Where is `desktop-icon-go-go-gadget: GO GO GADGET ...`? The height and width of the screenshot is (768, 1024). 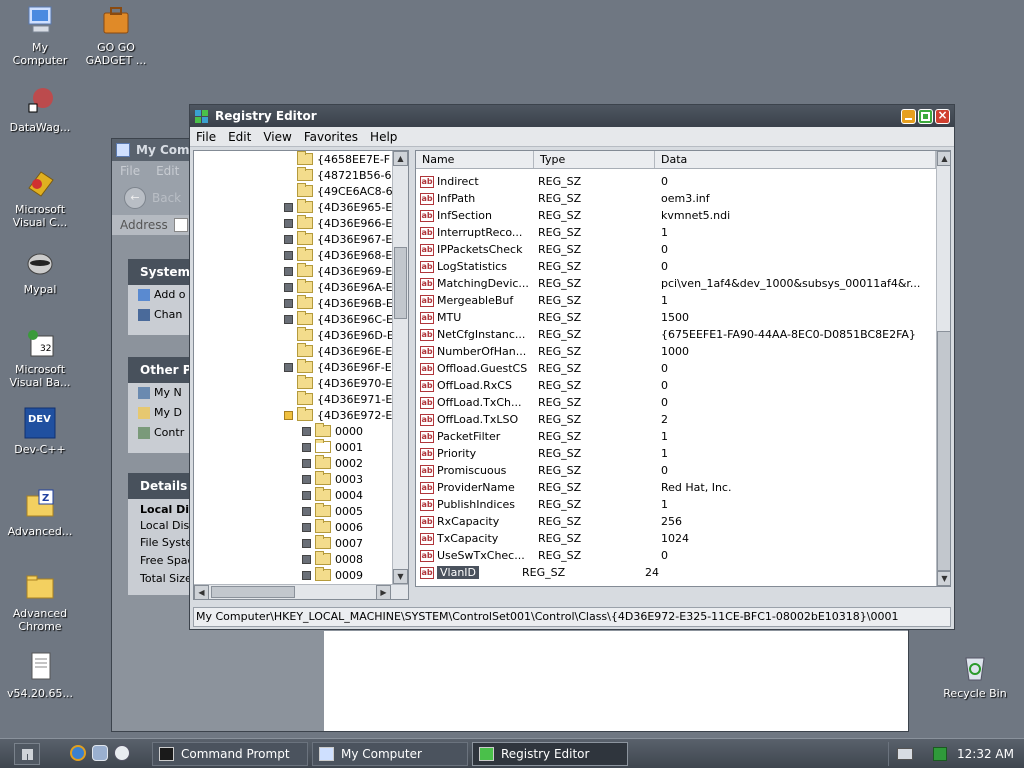 desktop-icon-go-go-gadget: GO GO GADGET ... is located at coordinates (116, 35).